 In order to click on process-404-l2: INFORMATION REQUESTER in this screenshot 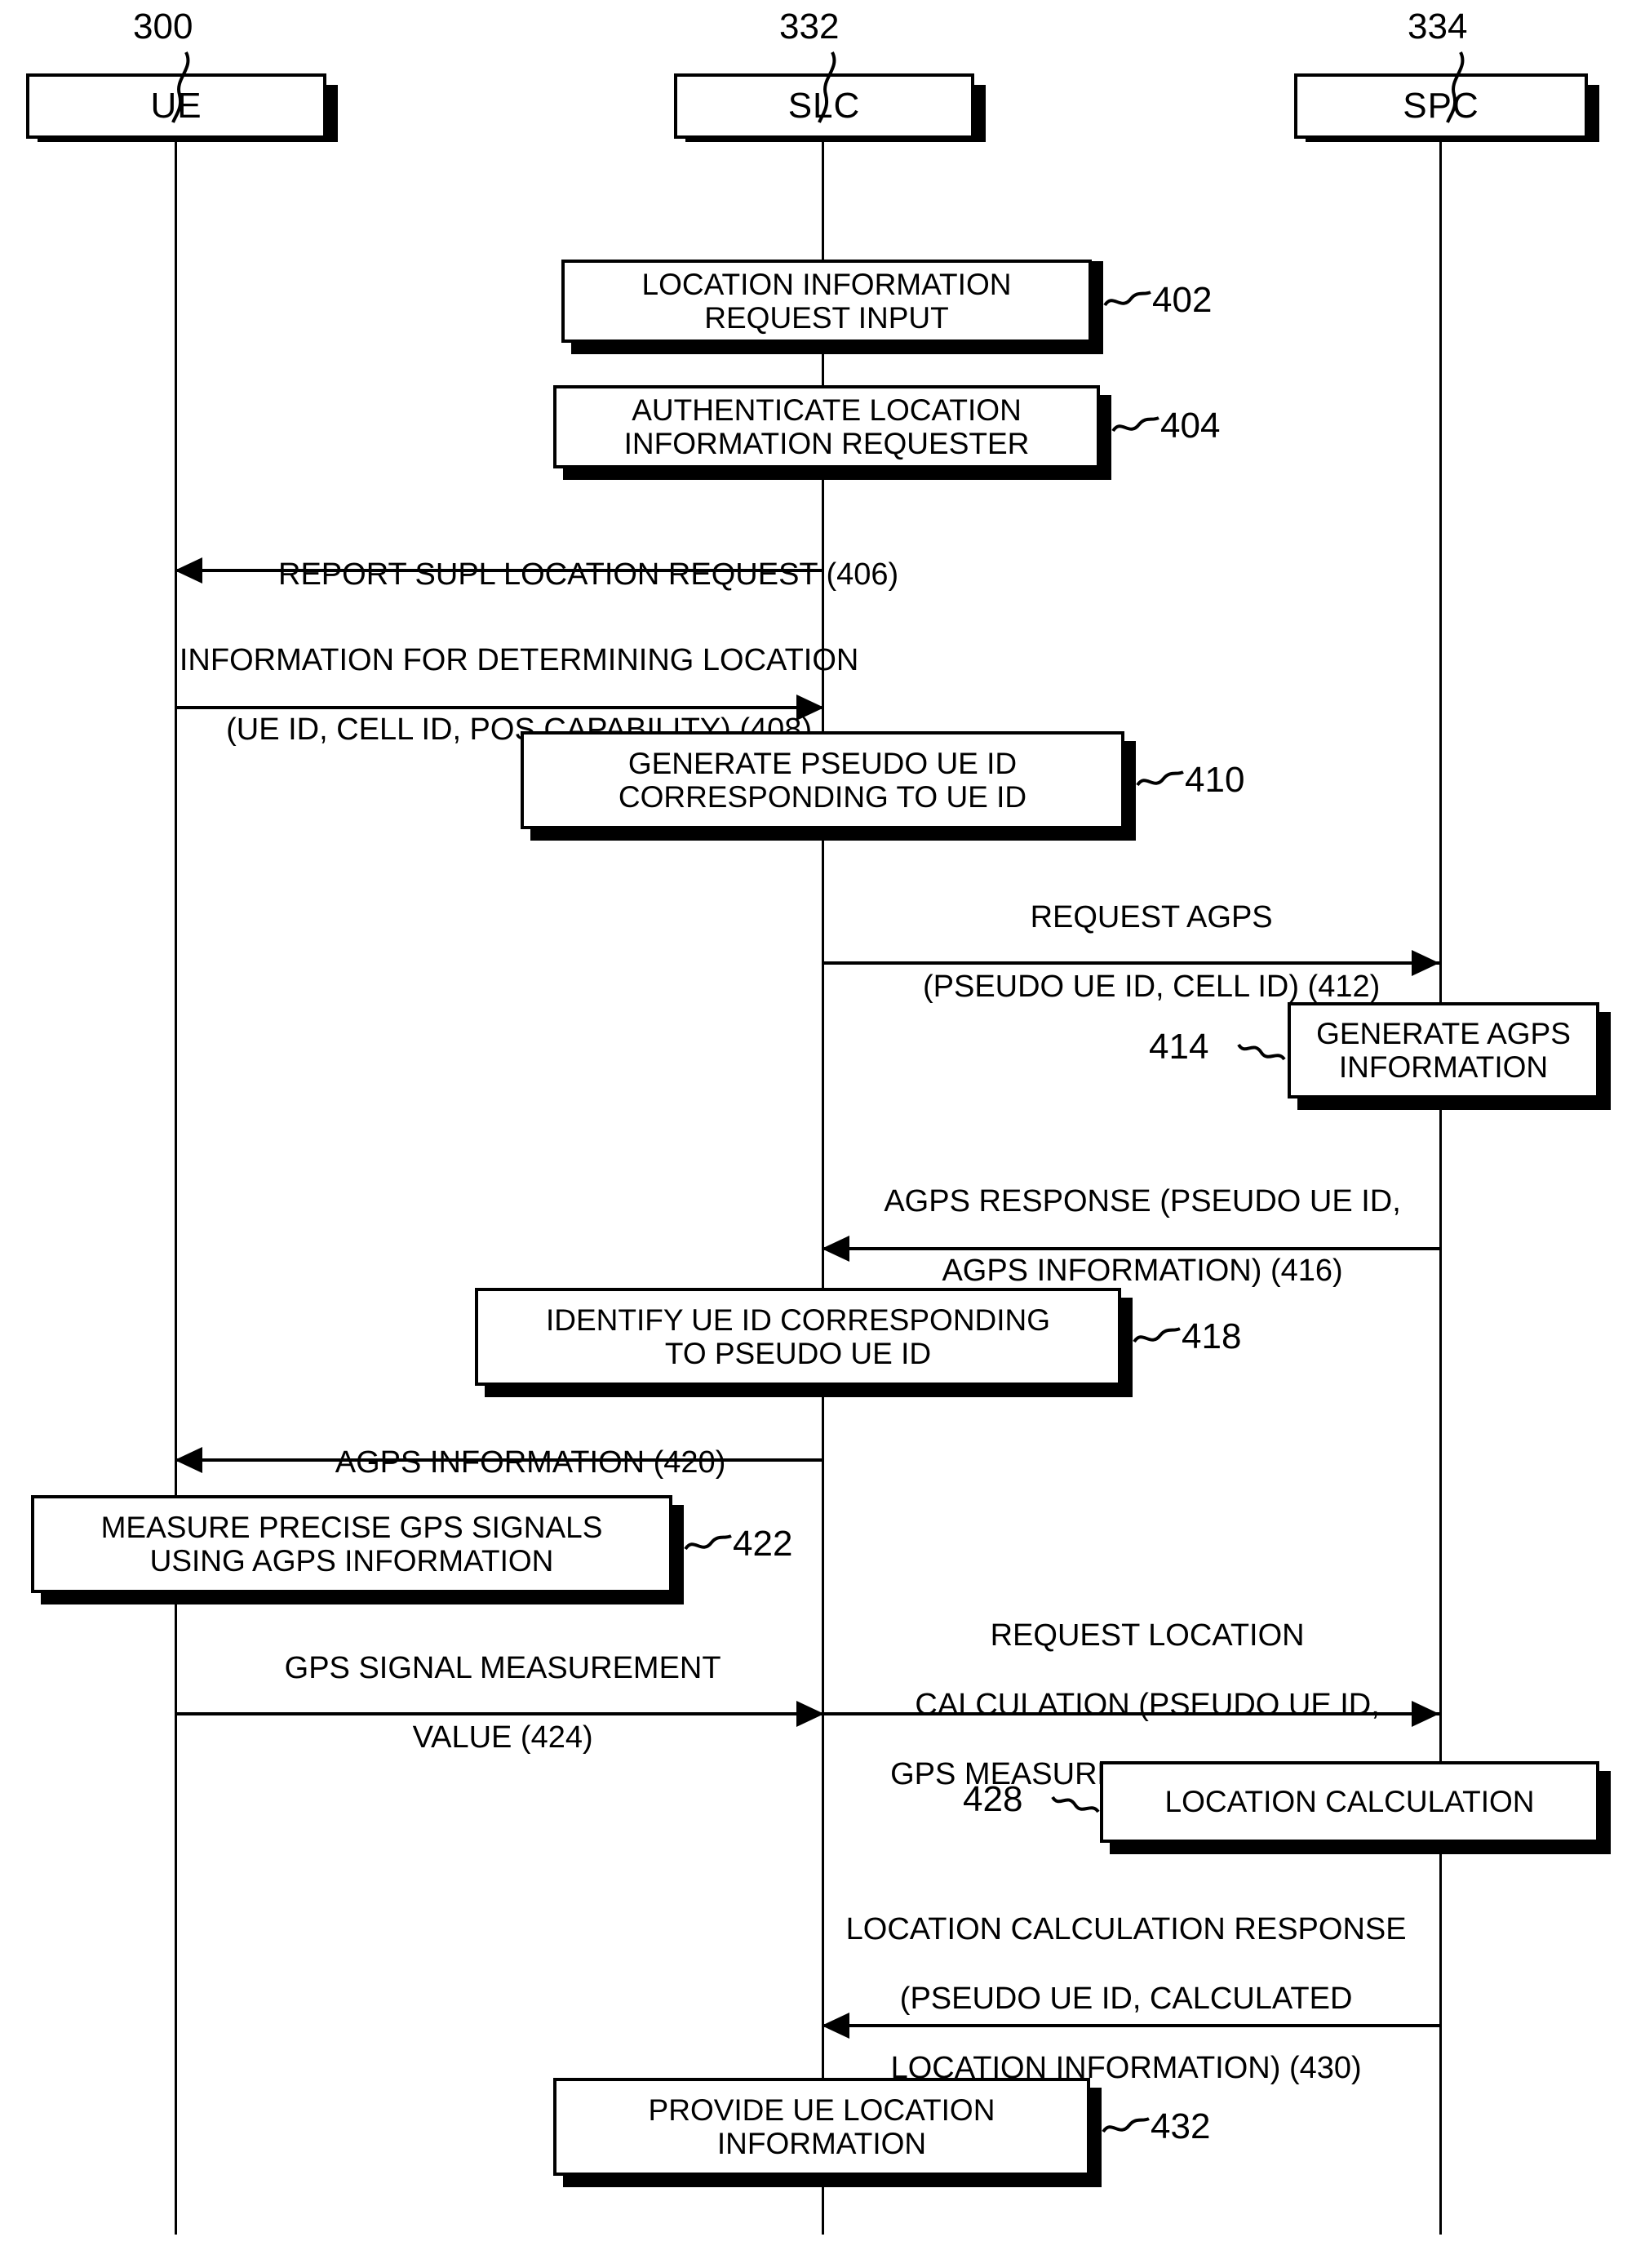, I will do `click(826, 443)`.